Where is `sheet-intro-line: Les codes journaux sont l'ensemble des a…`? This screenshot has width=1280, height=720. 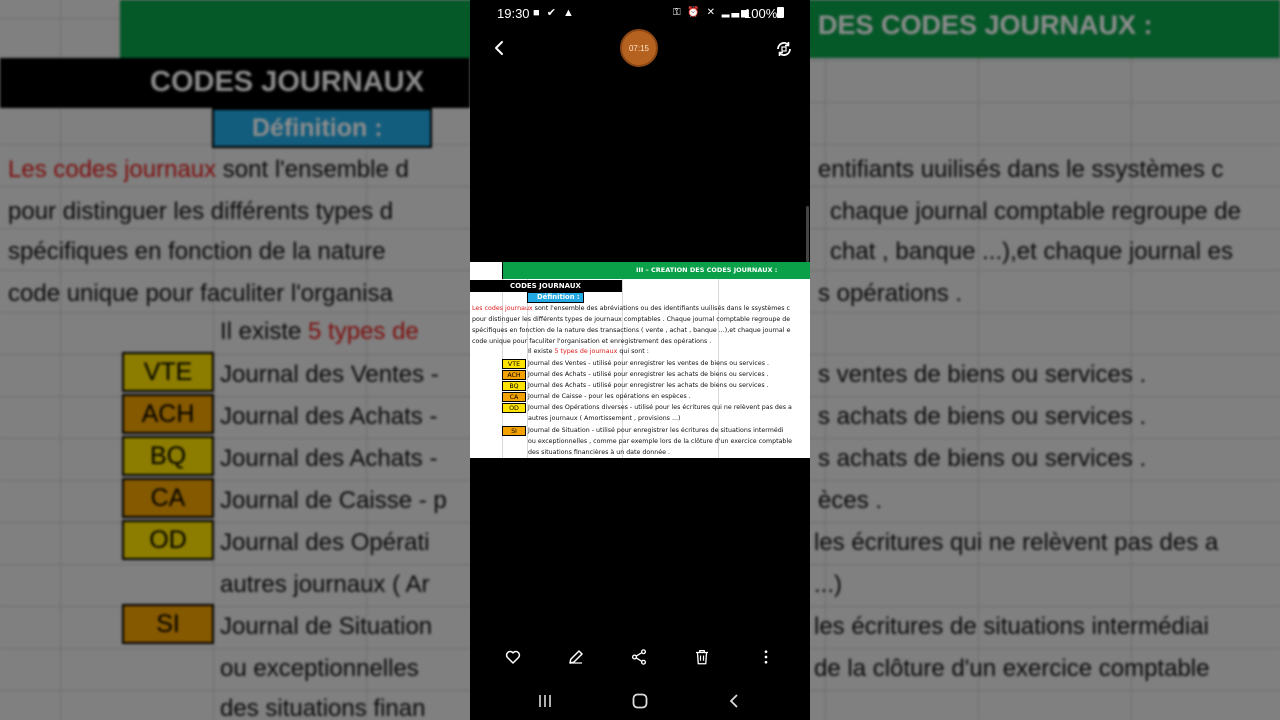 sheet-intro-line: Les codes journaux sont l'ensemble des a… is located at coordinates (631, 308).